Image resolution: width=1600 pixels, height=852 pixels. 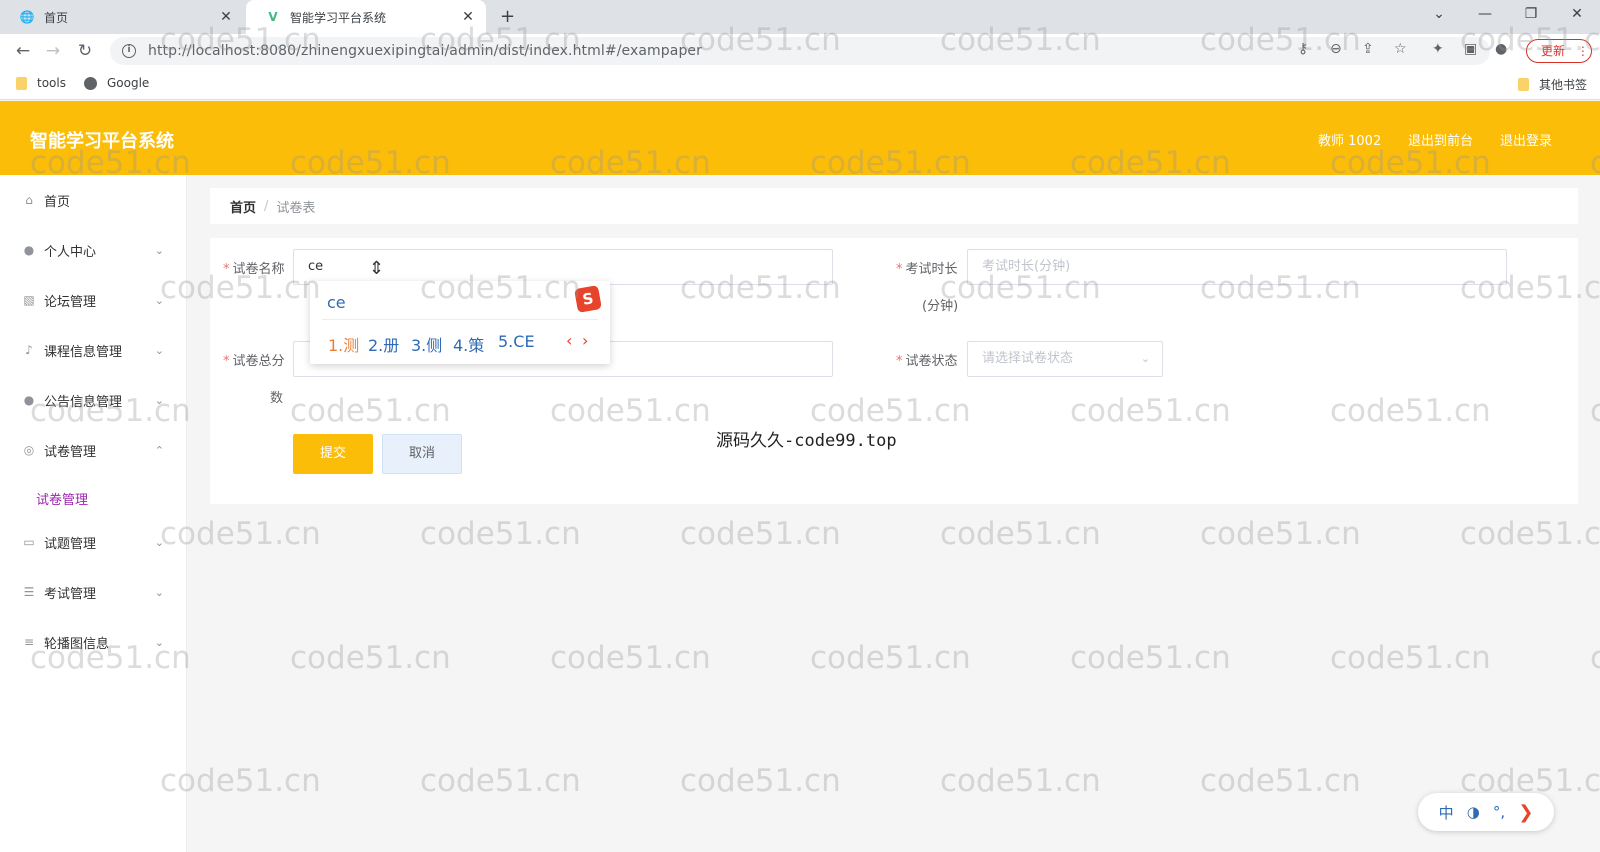 What do you see at coordinates (93, 642) in the screenshot?
I see `sidebar-item-carousel: ≡ 轮播图信息 ⌄` at bounding box center [93, 642].